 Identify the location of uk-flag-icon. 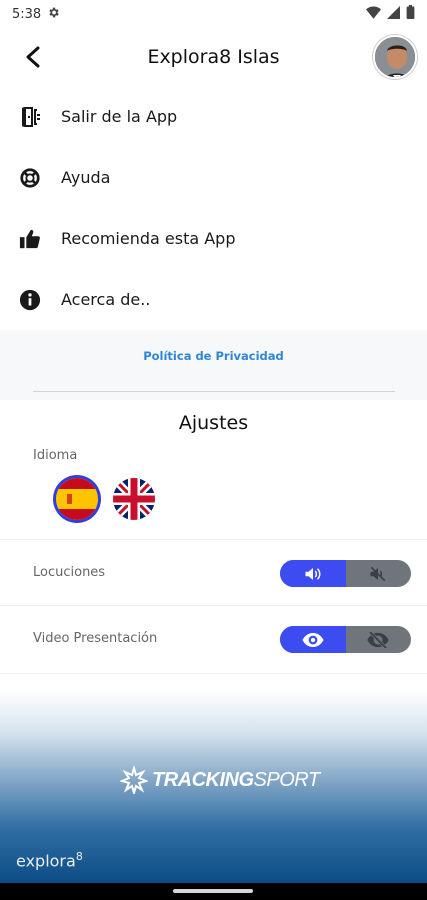
(134, 499).